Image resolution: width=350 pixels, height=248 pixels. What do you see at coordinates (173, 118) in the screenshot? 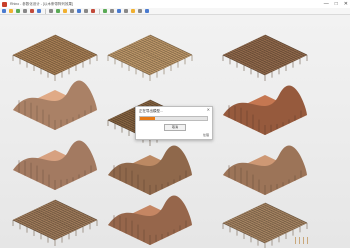
I see `progress-bar` at bounding box center [173, 118].